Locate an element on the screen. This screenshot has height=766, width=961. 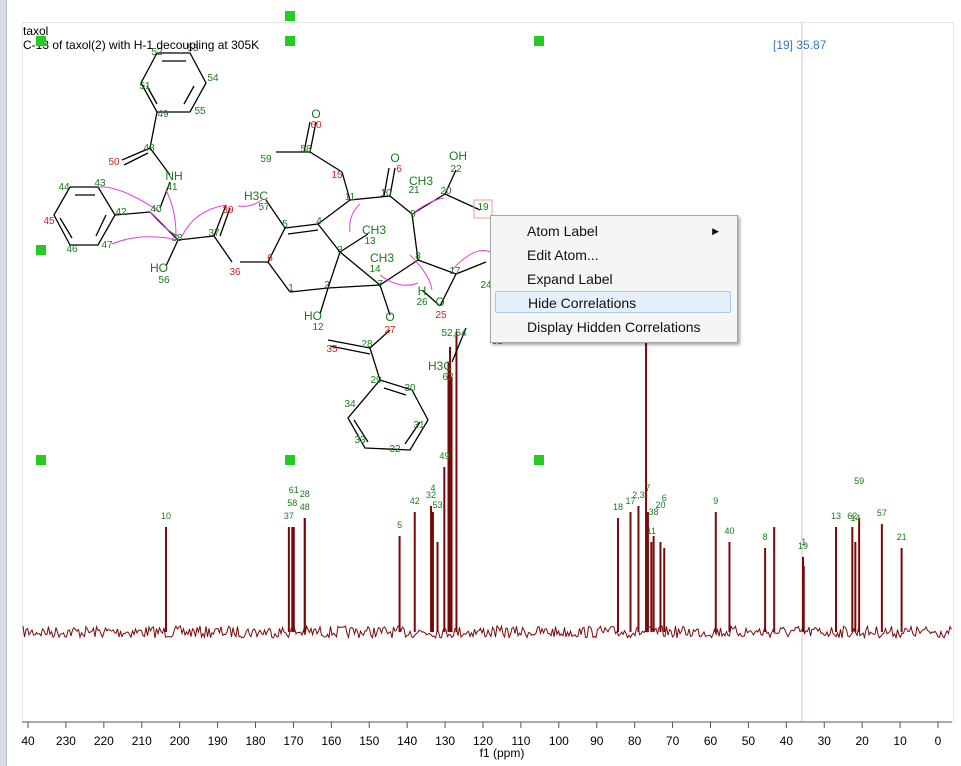
resize-handle-top-center is located at coordinates (290, 16).